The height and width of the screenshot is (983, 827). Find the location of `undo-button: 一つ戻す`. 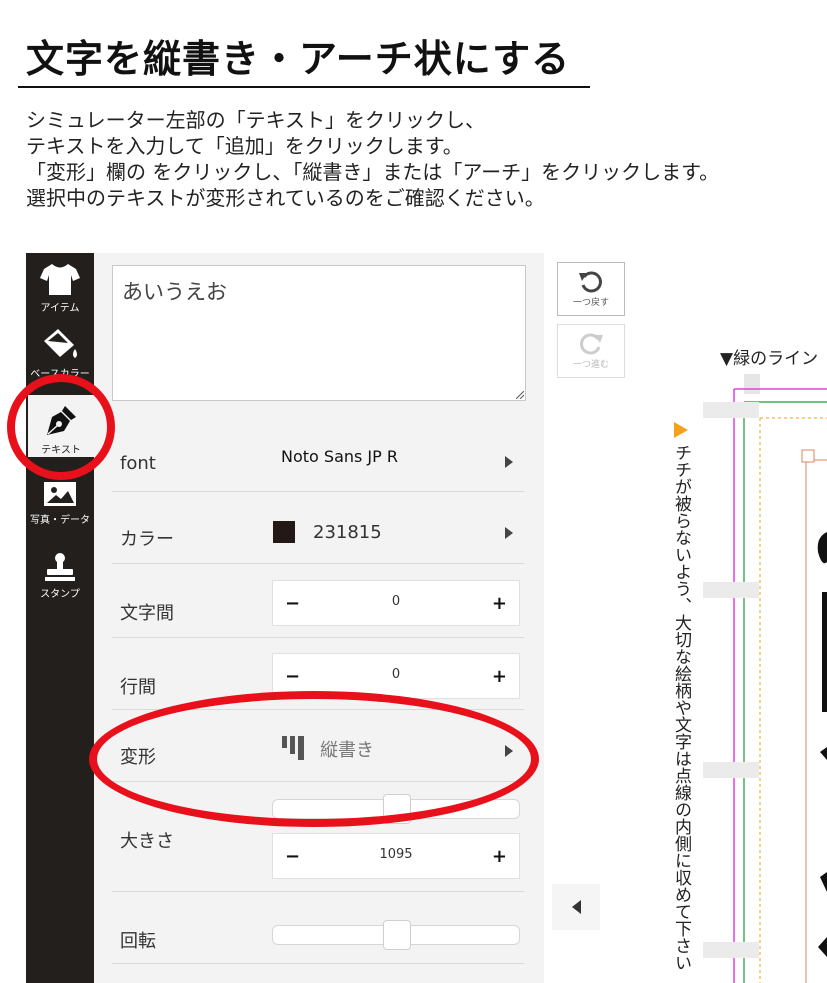

undo-button: 一つ戻す is located at coordinates (591, 289).